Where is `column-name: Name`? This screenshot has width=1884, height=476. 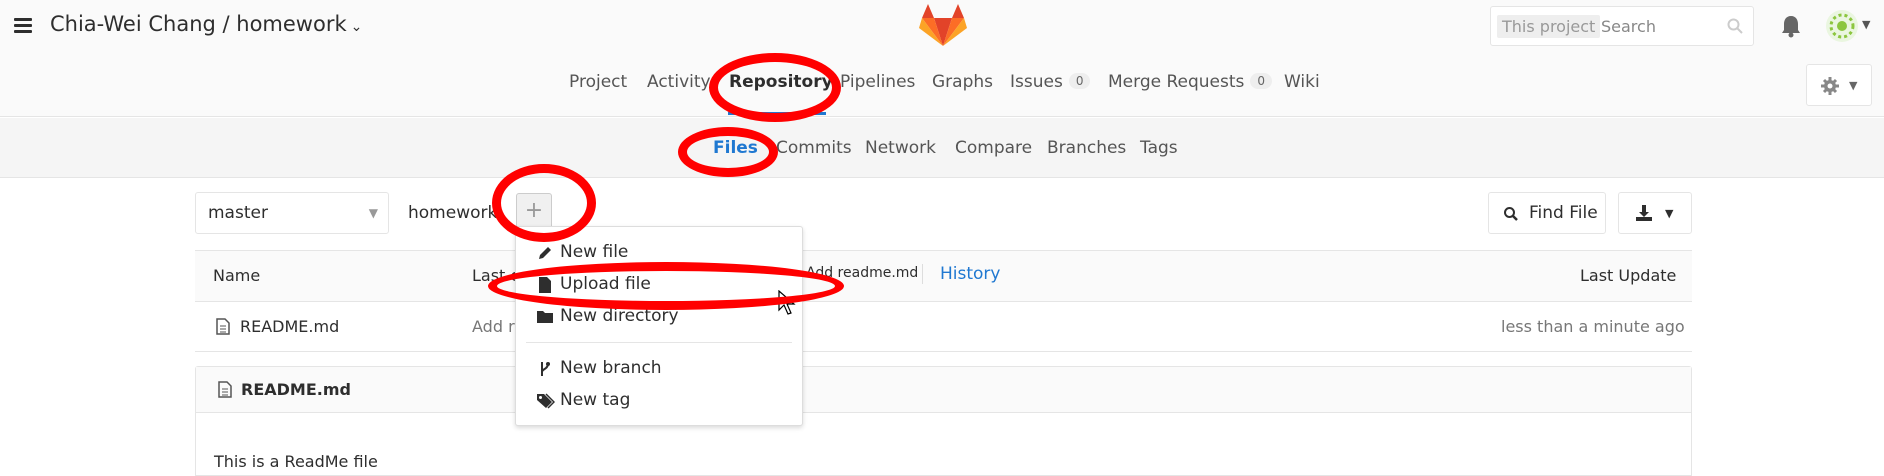
column-name: Name is located at coordinates (237, 275).